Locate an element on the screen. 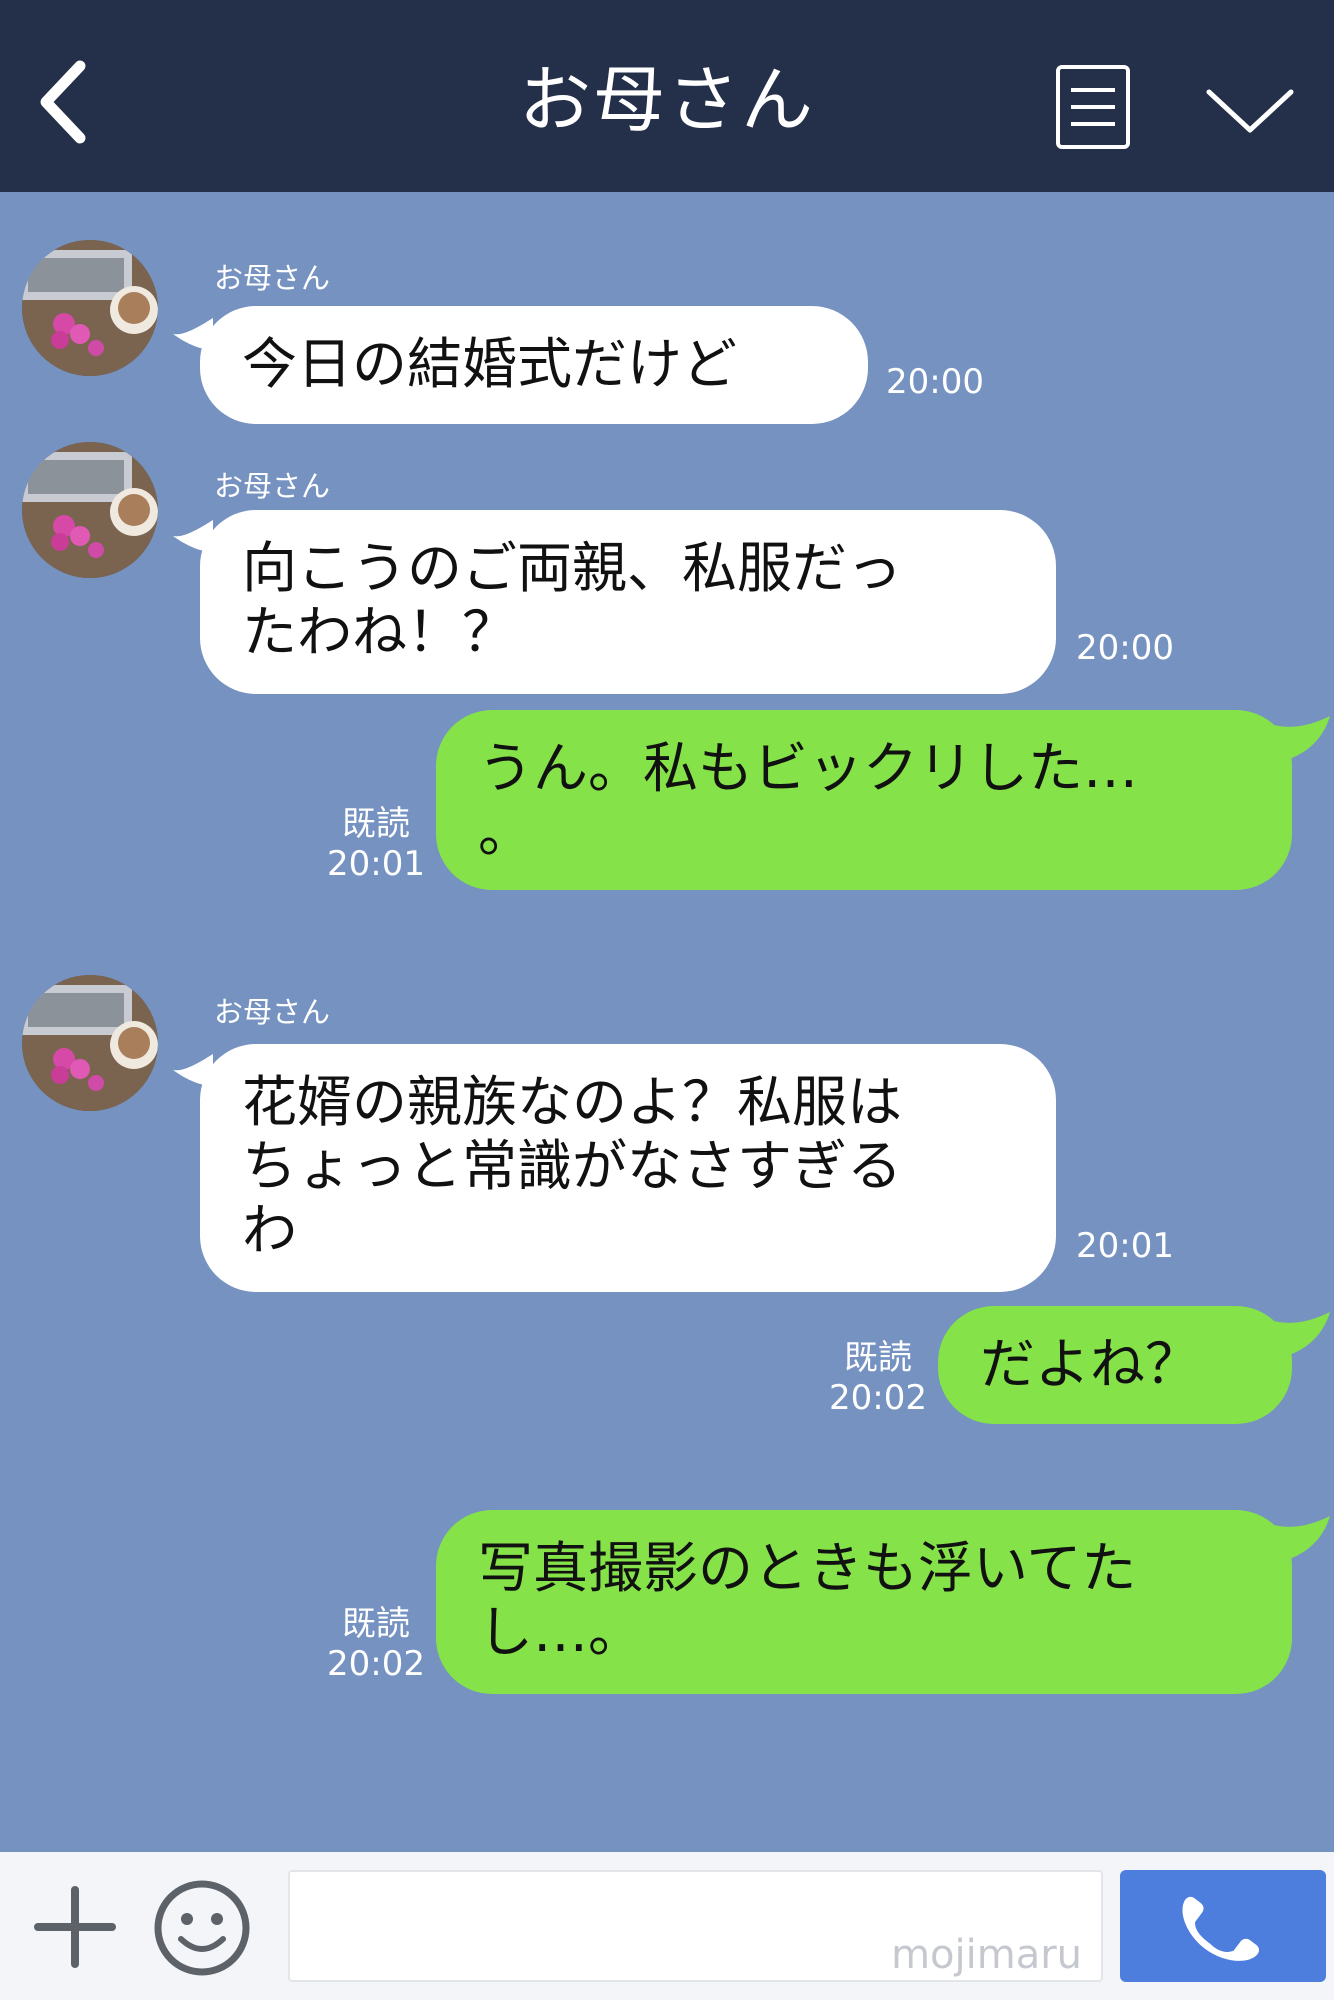 Image resolution: width=1334 pixels, height=2000 pixels. plus-icon is located at coordinates (75, 1927).